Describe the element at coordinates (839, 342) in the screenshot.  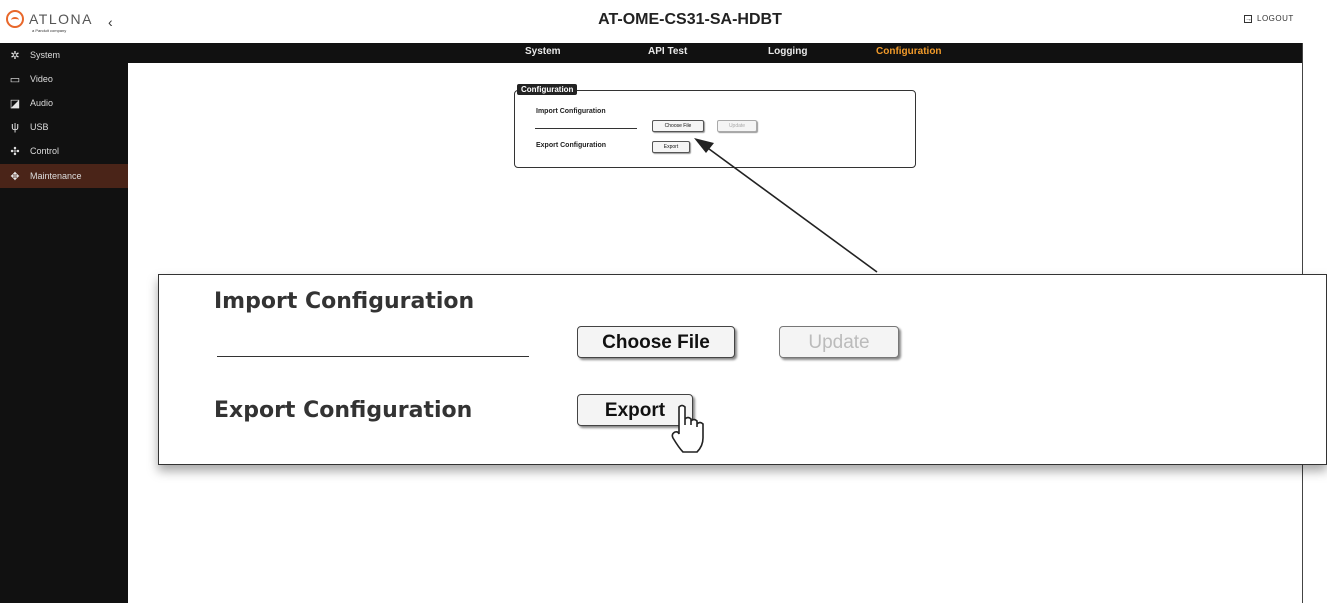
I see `zoom-update-button: Update` at that location.